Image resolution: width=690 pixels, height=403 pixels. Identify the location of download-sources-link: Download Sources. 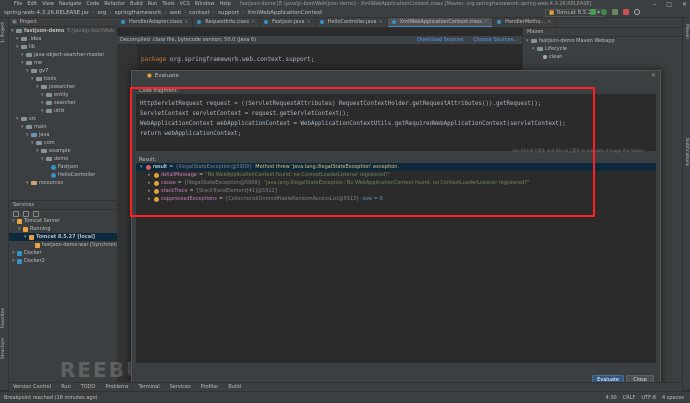
(440, 40).